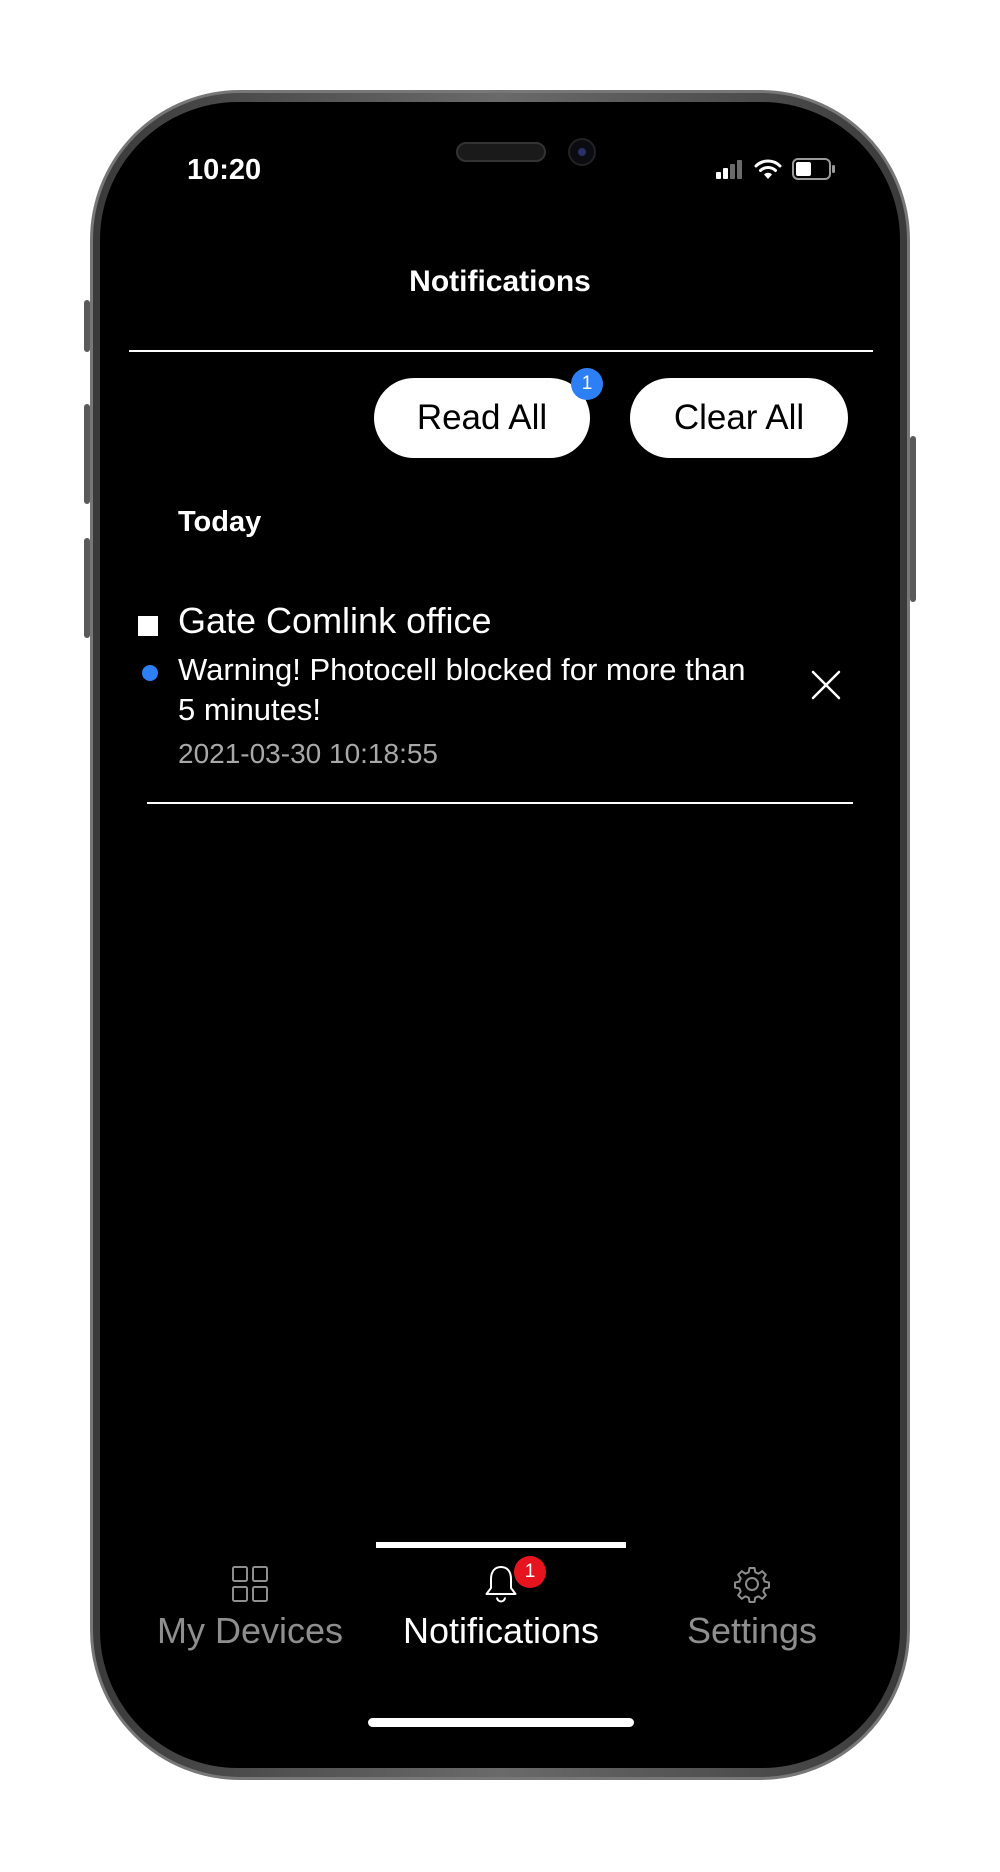  What do you see at coordinates (224, 170) in the screenshot?
I see `status-time: 10:20` at bounding box center [224, 170].